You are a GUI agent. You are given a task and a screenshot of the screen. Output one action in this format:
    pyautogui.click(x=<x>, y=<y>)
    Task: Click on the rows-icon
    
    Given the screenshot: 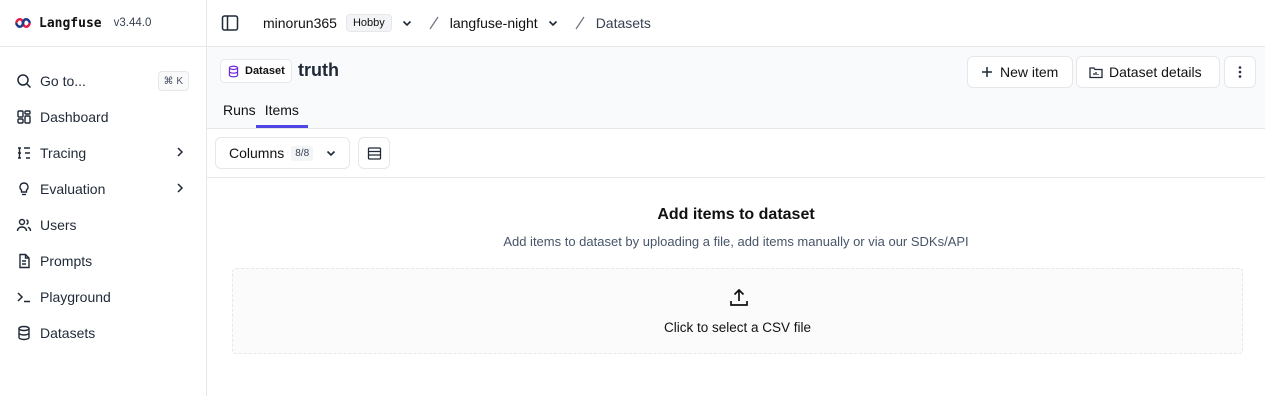 What is the action you would take?
    pyautogui.click(x=374, y=153)
    